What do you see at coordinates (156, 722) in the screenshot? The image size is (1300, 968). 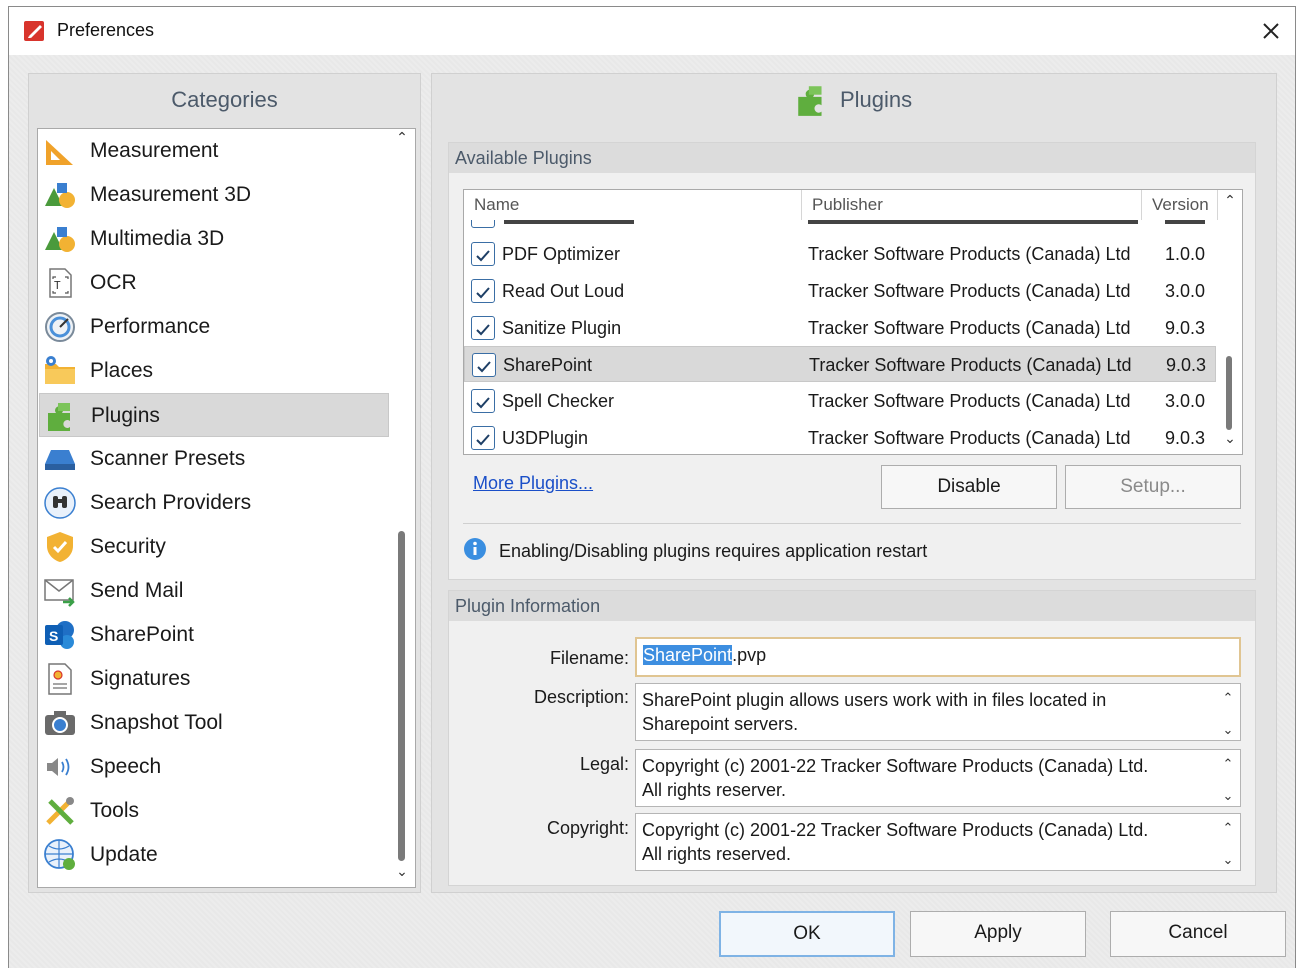 I see `category-label: Snapshot Tool` at bounding box center [156, 722].